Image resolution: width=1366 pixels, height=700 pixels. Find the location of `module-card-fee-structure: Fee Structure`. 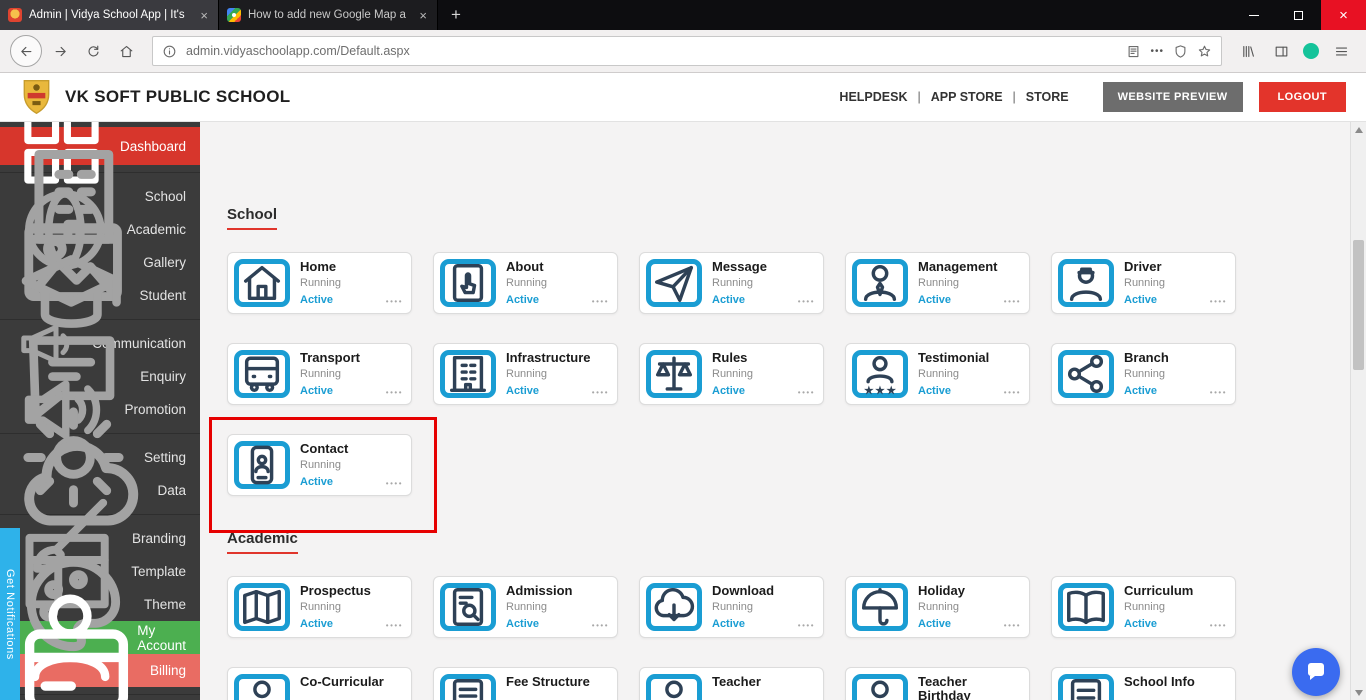

module-card-fee-structure: Fee Structure is located at coordinates (525, 683).